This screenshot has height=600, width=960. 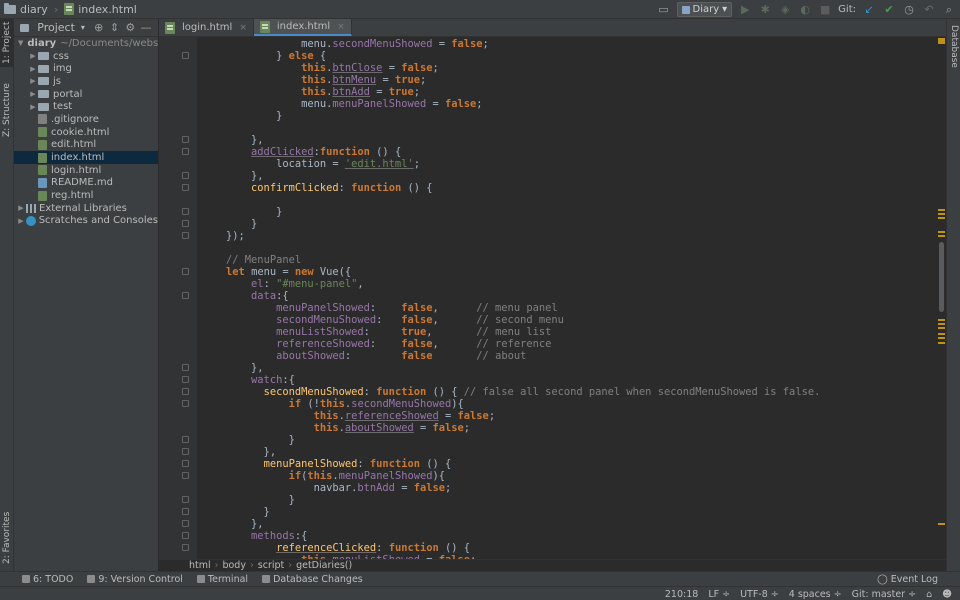 What do you see at coordinates (7, 110) in the screenshot?
I see `tool-tab-structure: Z: Structure` at bounding box center [7, 110].